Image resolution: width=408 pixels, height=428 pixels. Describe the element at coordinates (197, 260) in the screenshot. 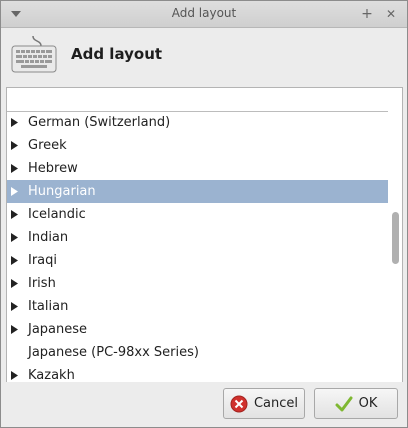

I see `list-item: Iraqi` at that location.